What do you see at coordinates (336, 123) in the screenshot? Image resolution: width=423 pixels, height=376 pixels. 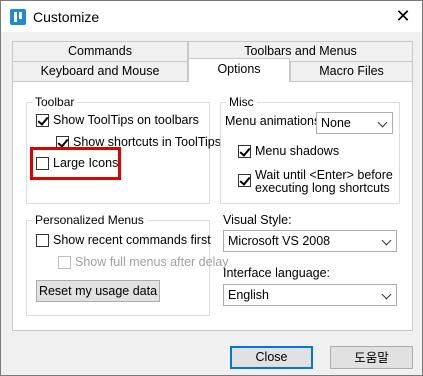 I see `menu-animations-value: None` at bounding box center [336, 123].